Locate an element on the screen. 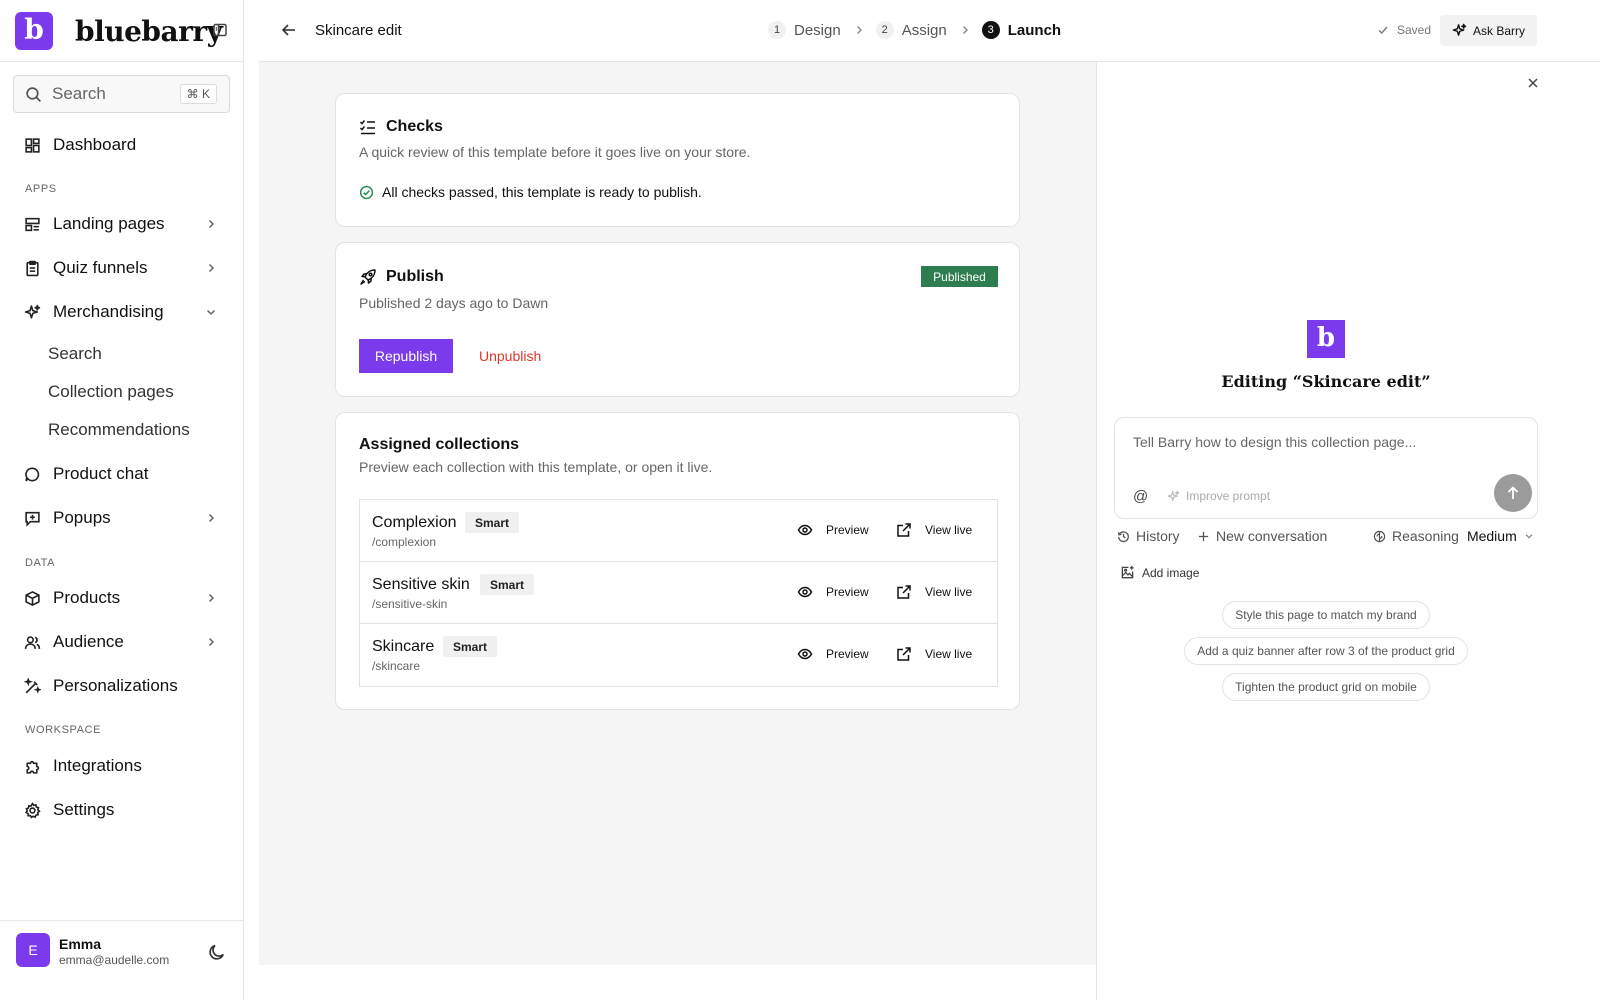 The height and width of the screenshot is (1000, 1600). reasoning-select: Reasoning Medium is located at coordinates (1456, 536).